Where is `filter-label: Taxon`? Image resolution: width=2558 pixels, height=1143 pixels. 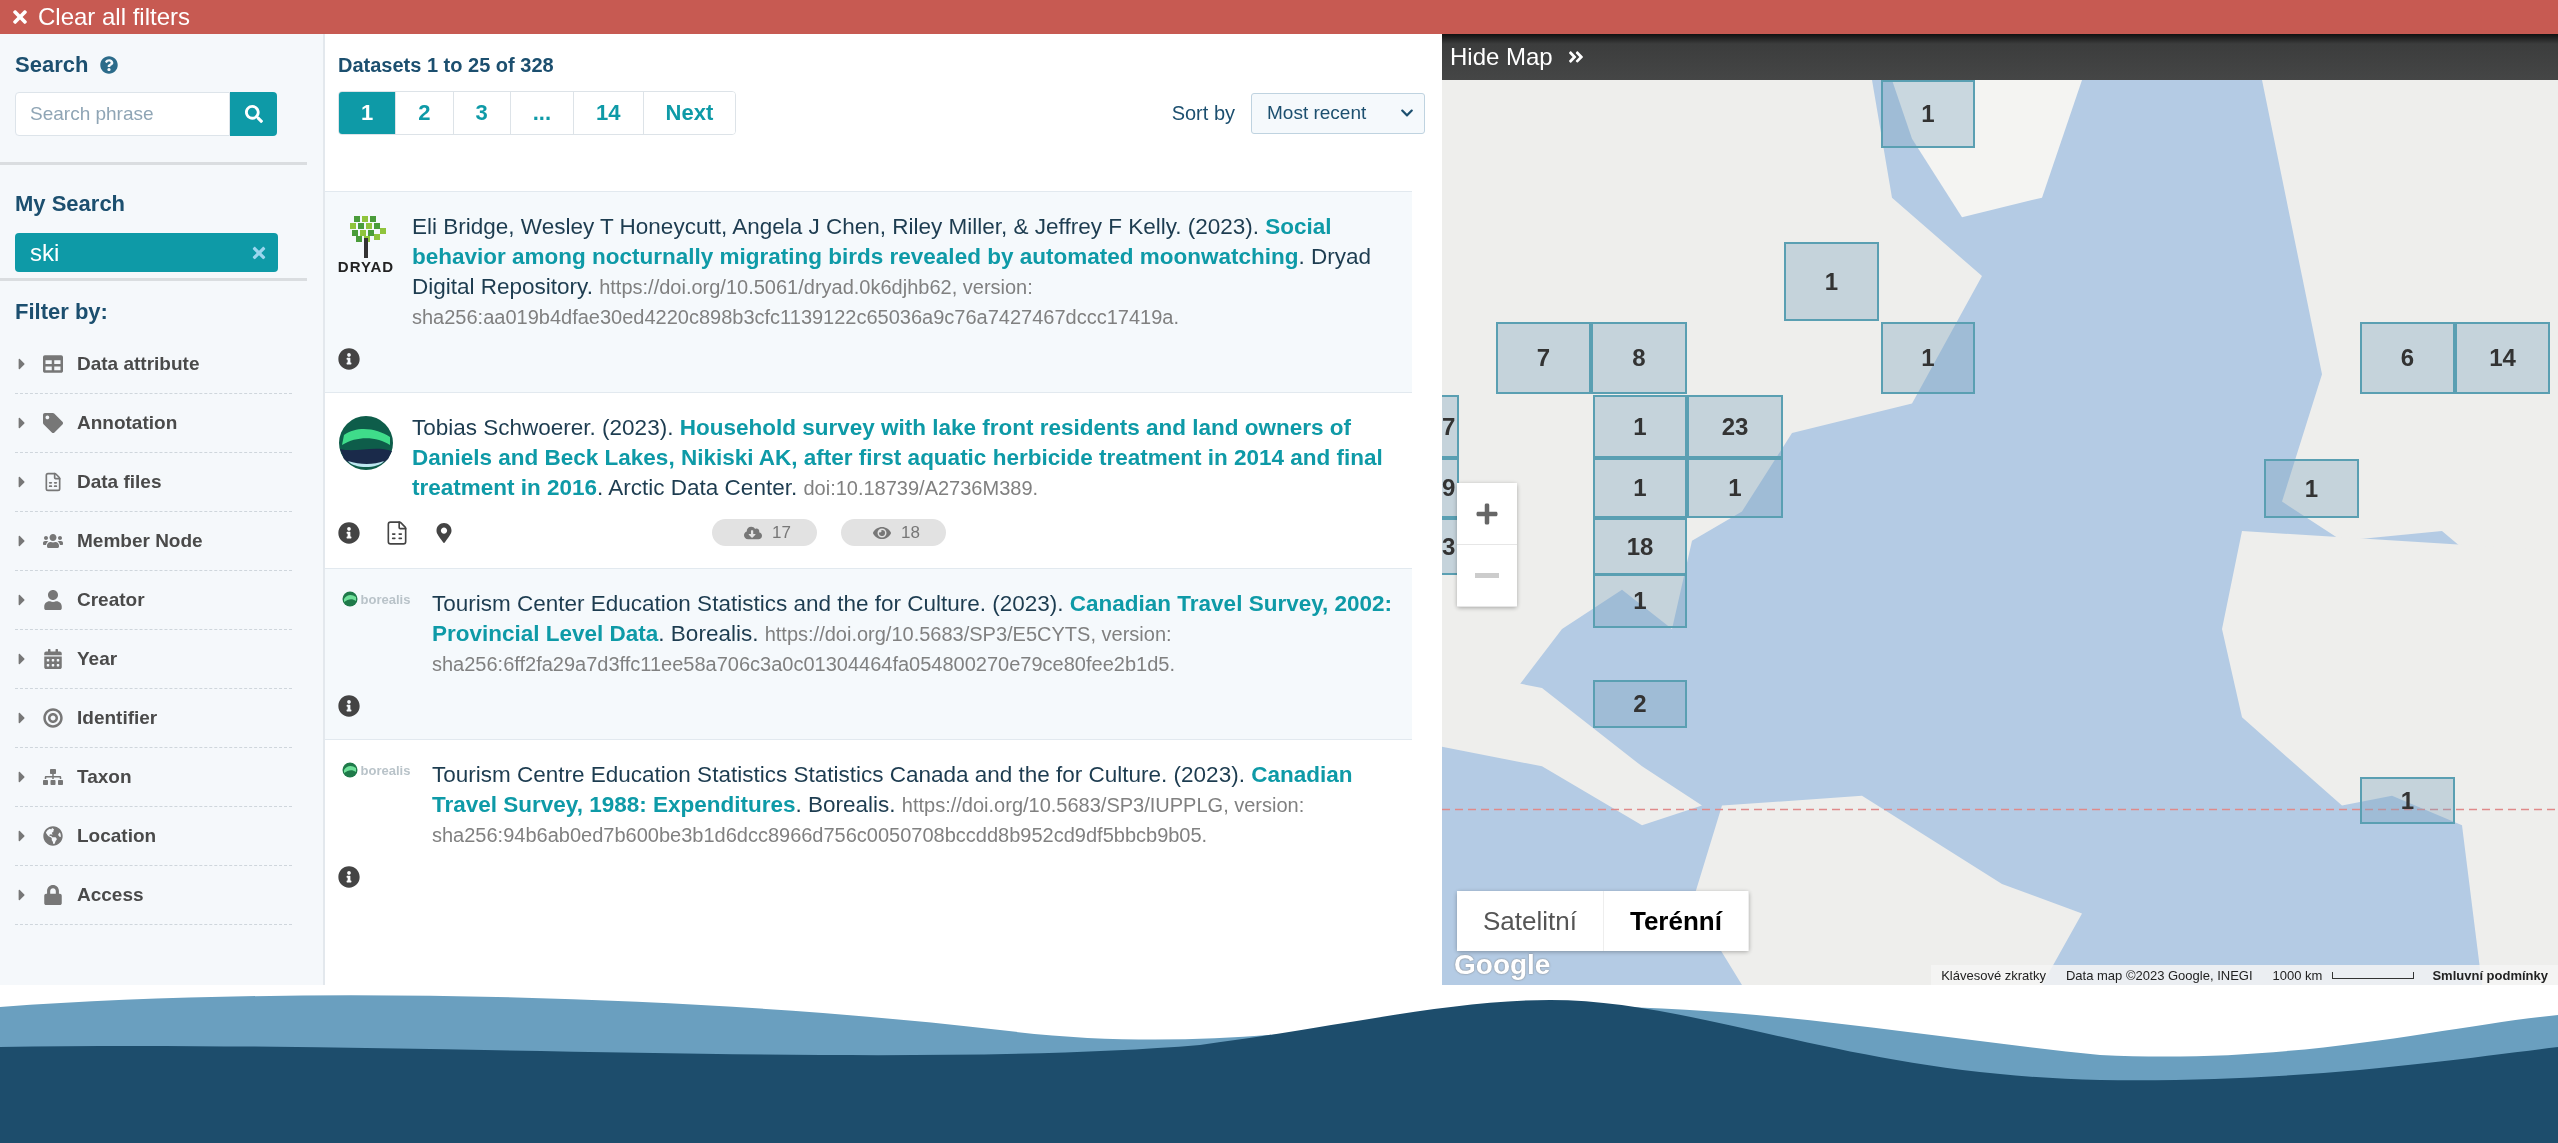
filter-label: Taxon is located at coordinates (104, 777).